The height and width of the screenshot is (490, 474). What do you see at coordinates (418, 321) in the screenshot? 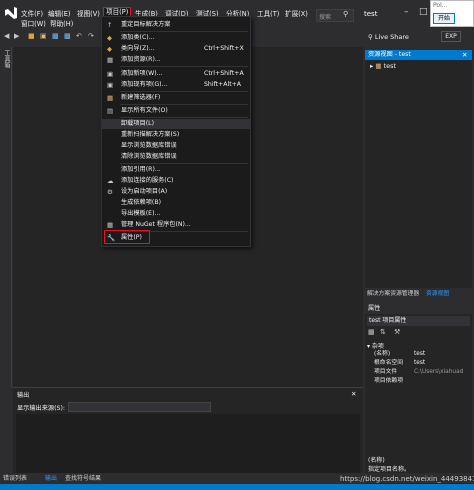
I see `properties-object-selector: test 项目属性` at bounding box center [418, 321].